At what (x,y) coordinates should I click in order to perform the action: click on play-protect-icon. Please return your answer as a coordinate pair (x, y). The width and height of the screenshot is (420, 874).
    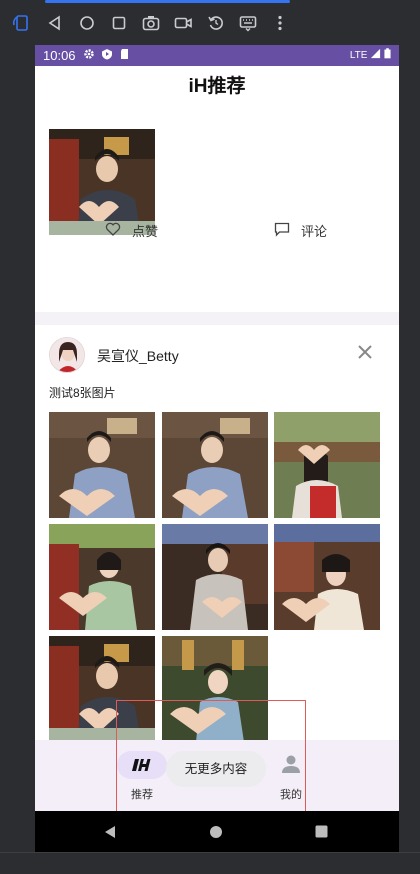
    Looking at the image, I should click on (107, 54).